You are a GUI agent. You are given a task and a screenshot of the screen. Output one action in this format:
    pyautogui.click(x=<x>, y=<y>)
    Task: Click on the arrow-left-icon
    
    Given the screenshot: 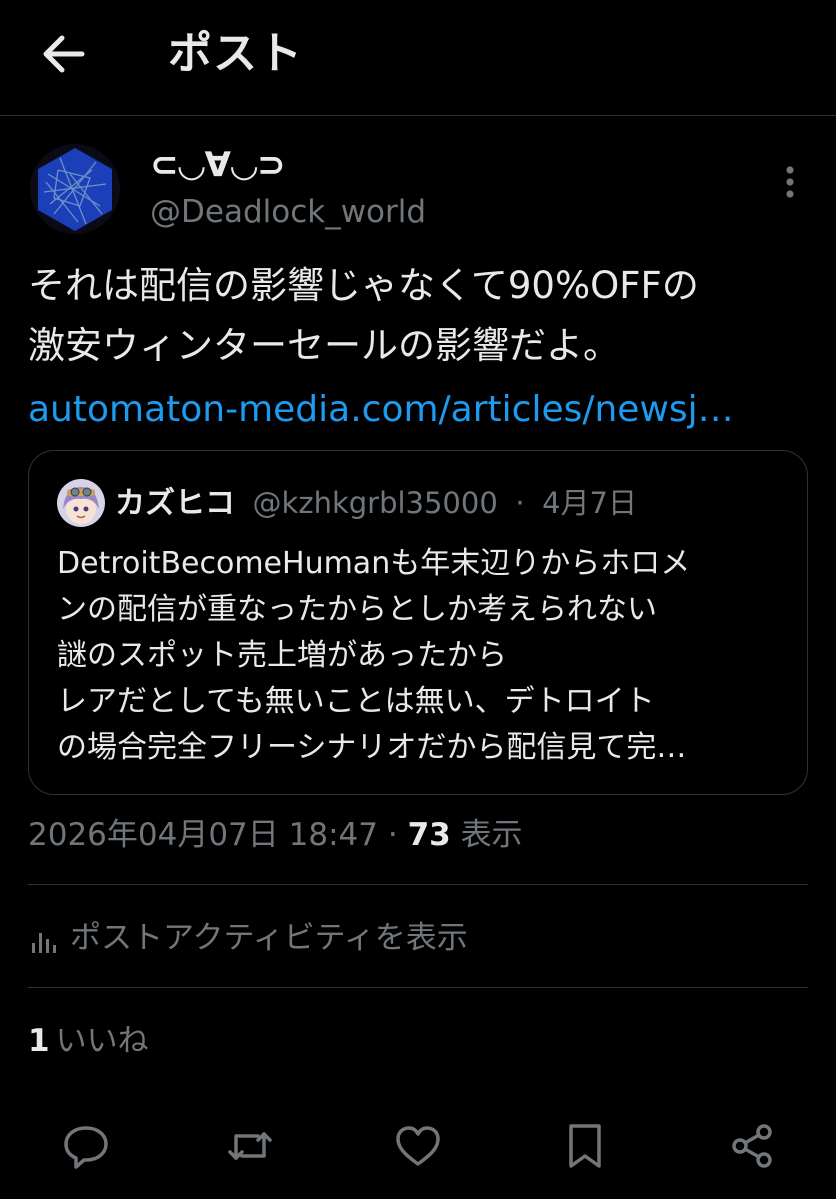 What is the action you would take?
    pyautogui.click(x=64, y=54)
    